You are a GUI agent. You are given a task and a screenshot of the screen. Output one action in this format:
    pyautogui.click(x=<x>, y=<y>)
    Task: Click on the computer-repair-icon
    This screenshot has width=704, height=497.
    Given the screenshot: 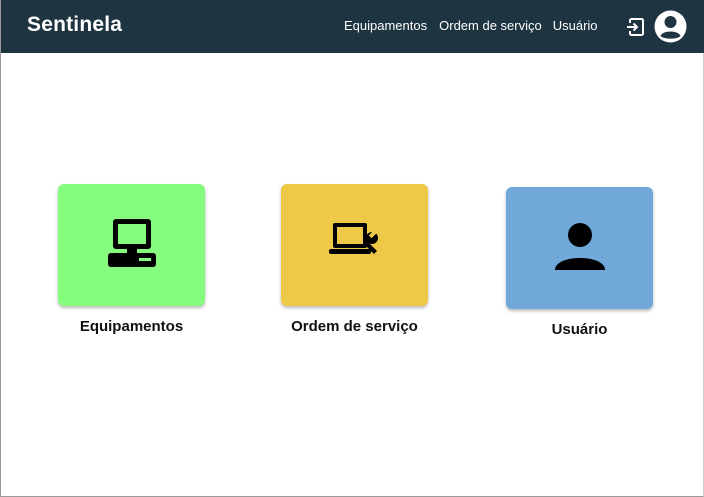 What is the action you would take?
    pyautogui.click(x=354, y=245)
    